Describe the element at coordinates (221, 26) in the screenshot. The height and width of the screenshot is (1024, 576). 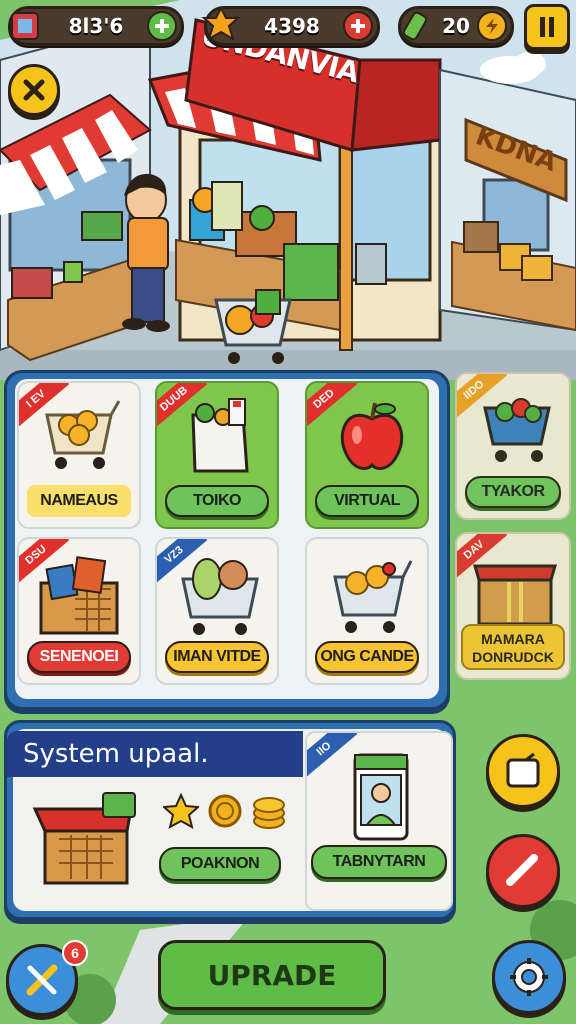
I see `gem-icon` at that location.